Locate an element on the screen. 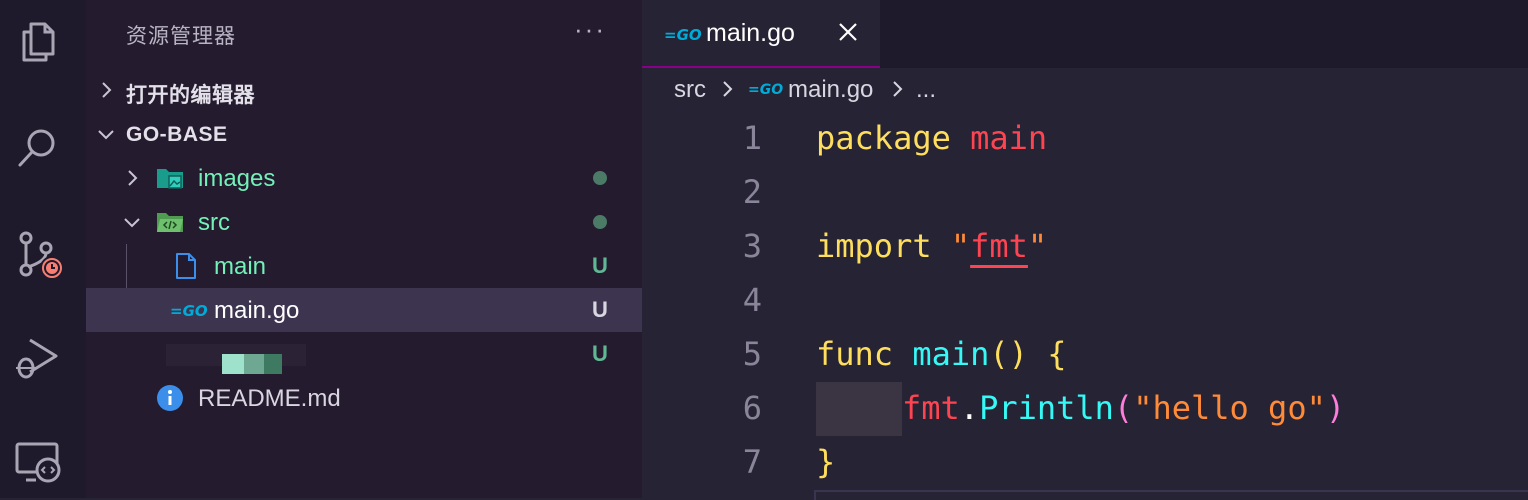 This screenshot has height=500, width=1528. tree-item-label: main.go is located at coordinates (257, 310).